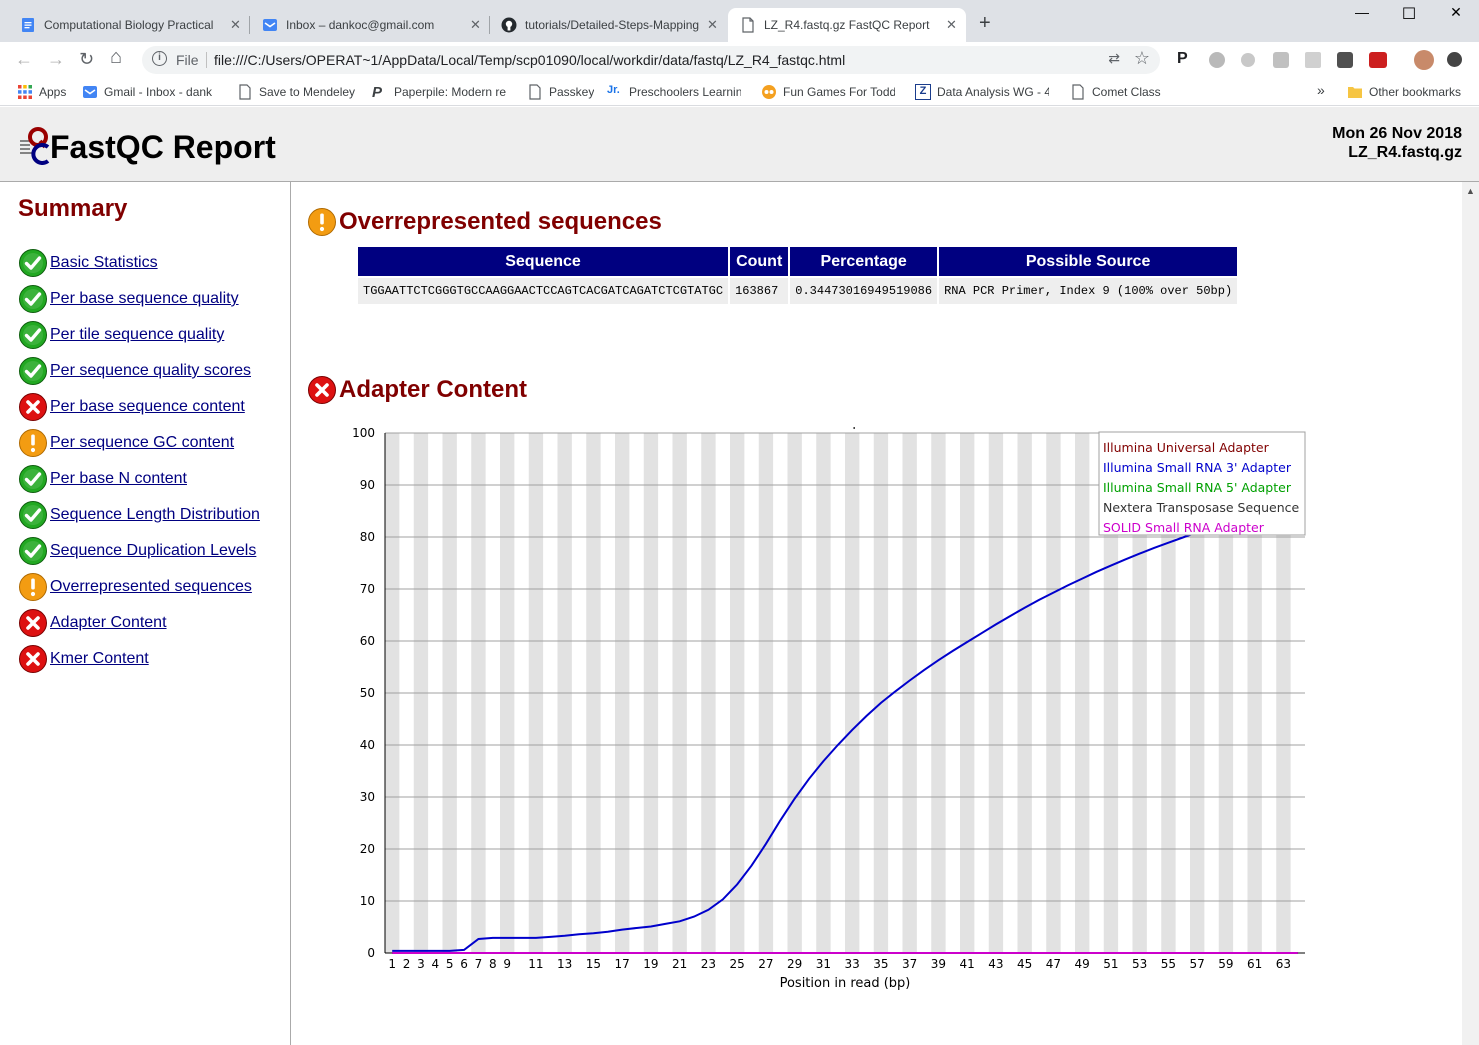  What do you see at coordinates (1362, 12) in the screenshot?
I see `minimize-button: —` at bounding box center [1362, 12].